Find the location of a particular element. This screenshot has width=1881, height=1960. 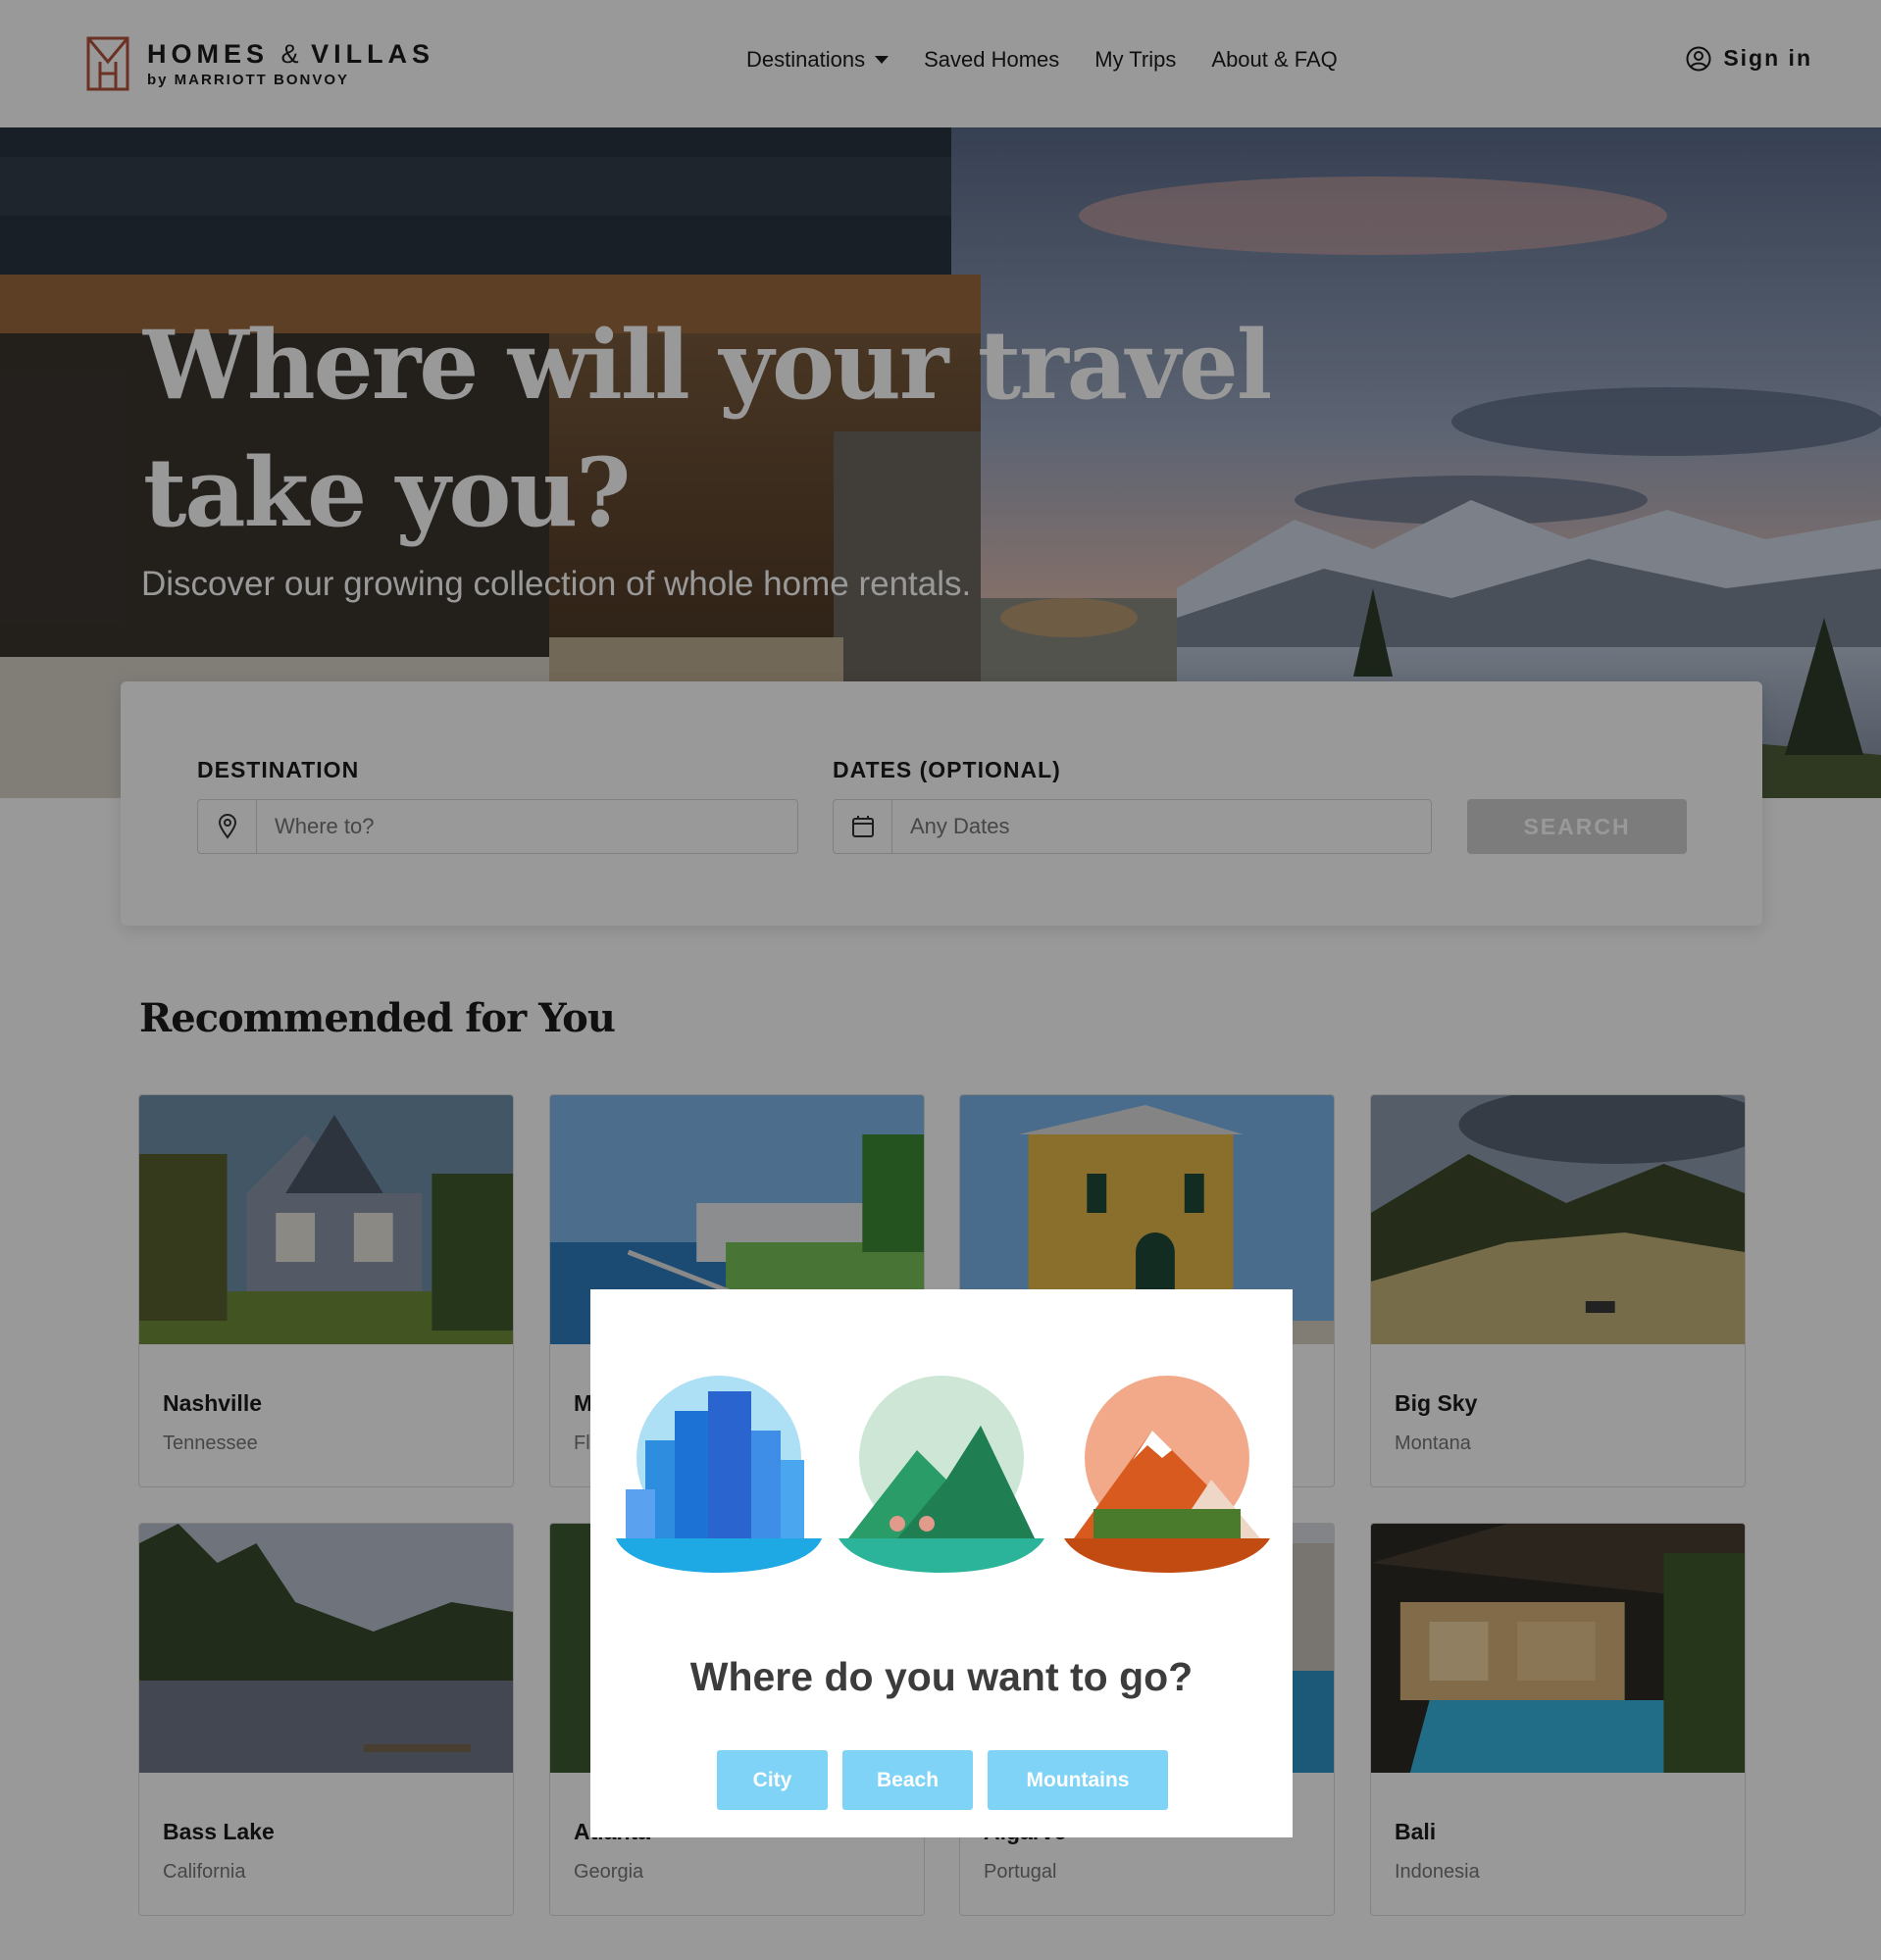

mountains-option-button: Mountains is located at coordinates (1078, 1780).